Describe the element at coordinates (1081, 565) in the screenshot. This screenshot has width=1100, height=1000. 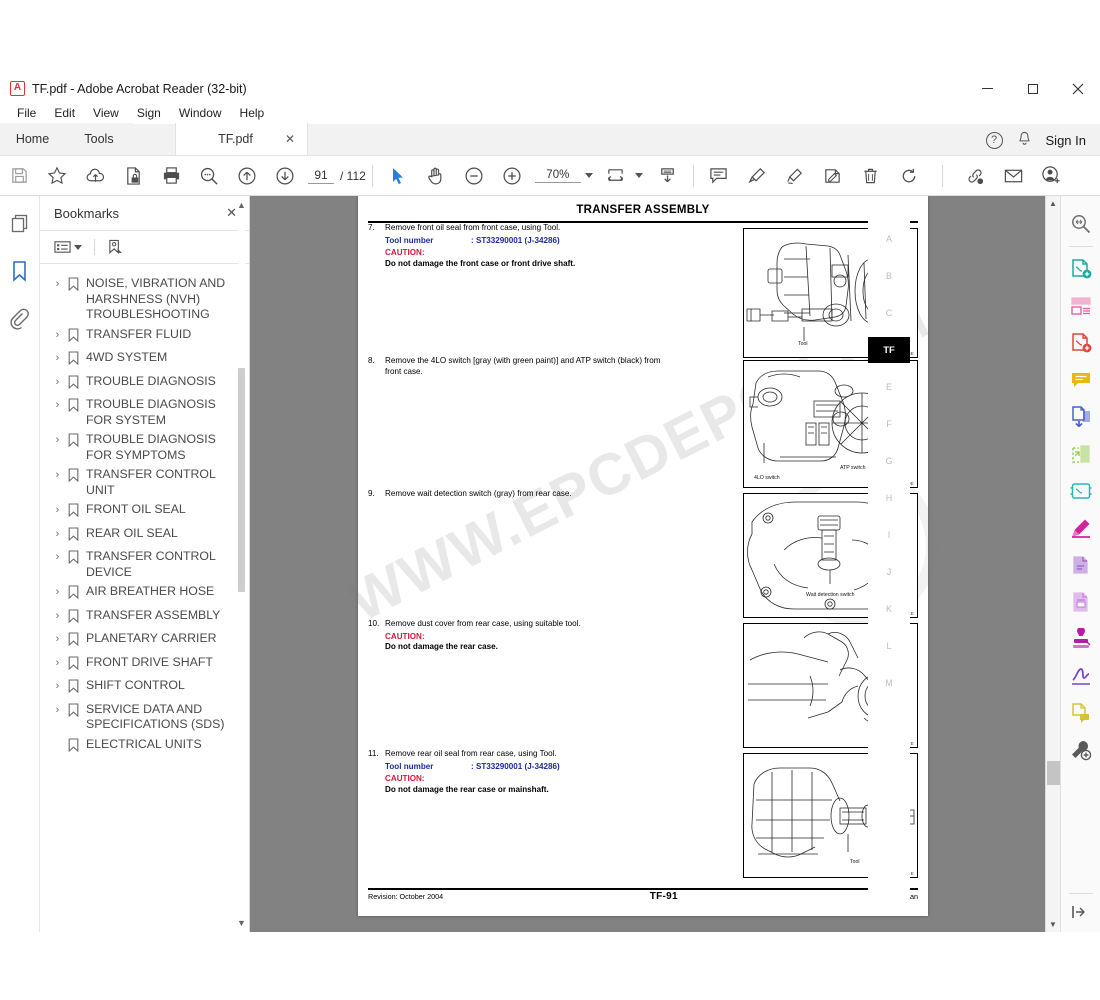
I see `fill-sign-icon` at that location.